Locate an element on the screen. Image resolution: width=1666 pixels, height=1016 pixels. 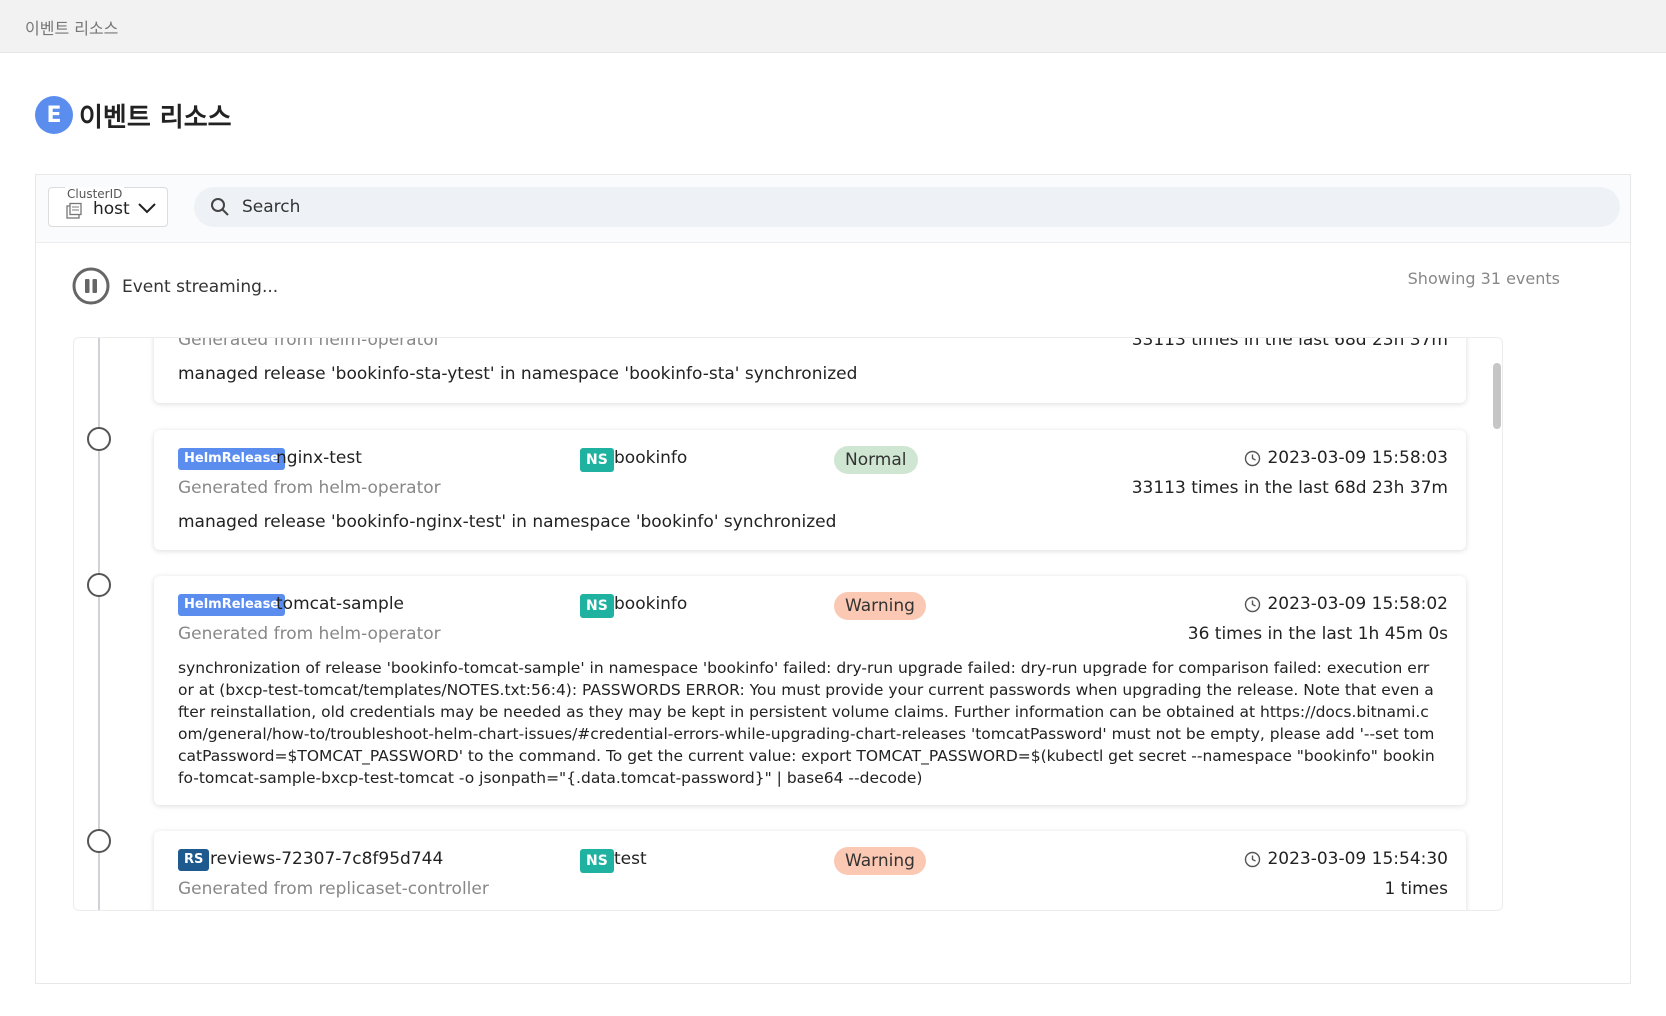
page-title: 이벤트 리소스 is located at coordinates (155, 117).